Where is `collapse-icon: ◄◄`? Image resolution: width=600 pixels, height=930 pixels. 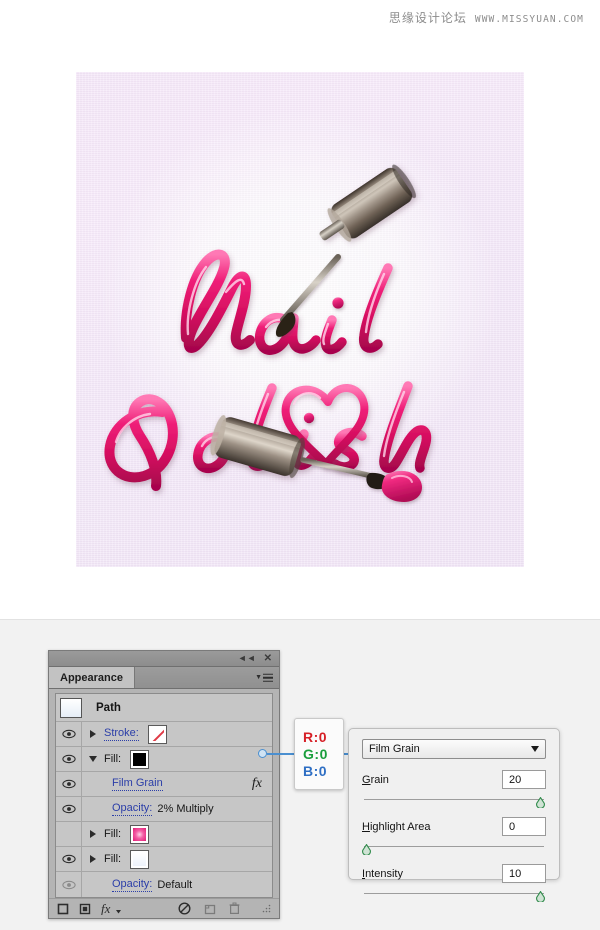 collapse-icon: ◄◄ is located at coordinates (247, 658).